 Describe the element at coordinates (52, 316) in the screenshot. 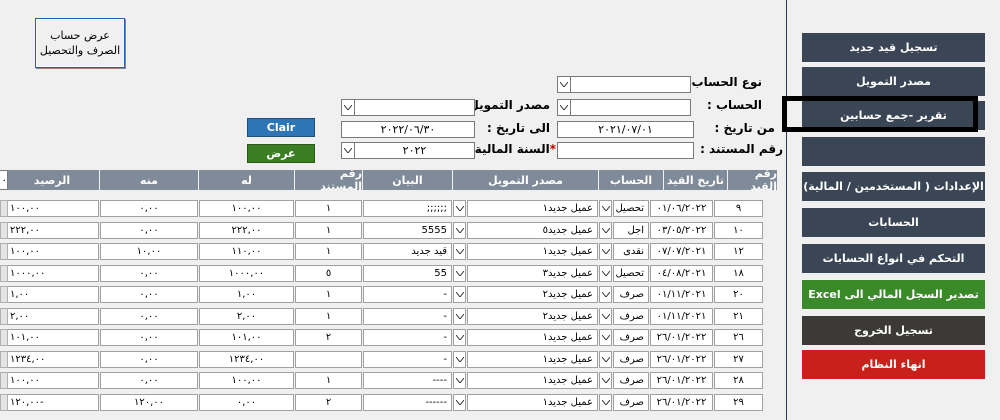

I see `cell-balance: ٢,٠٠` at that location.